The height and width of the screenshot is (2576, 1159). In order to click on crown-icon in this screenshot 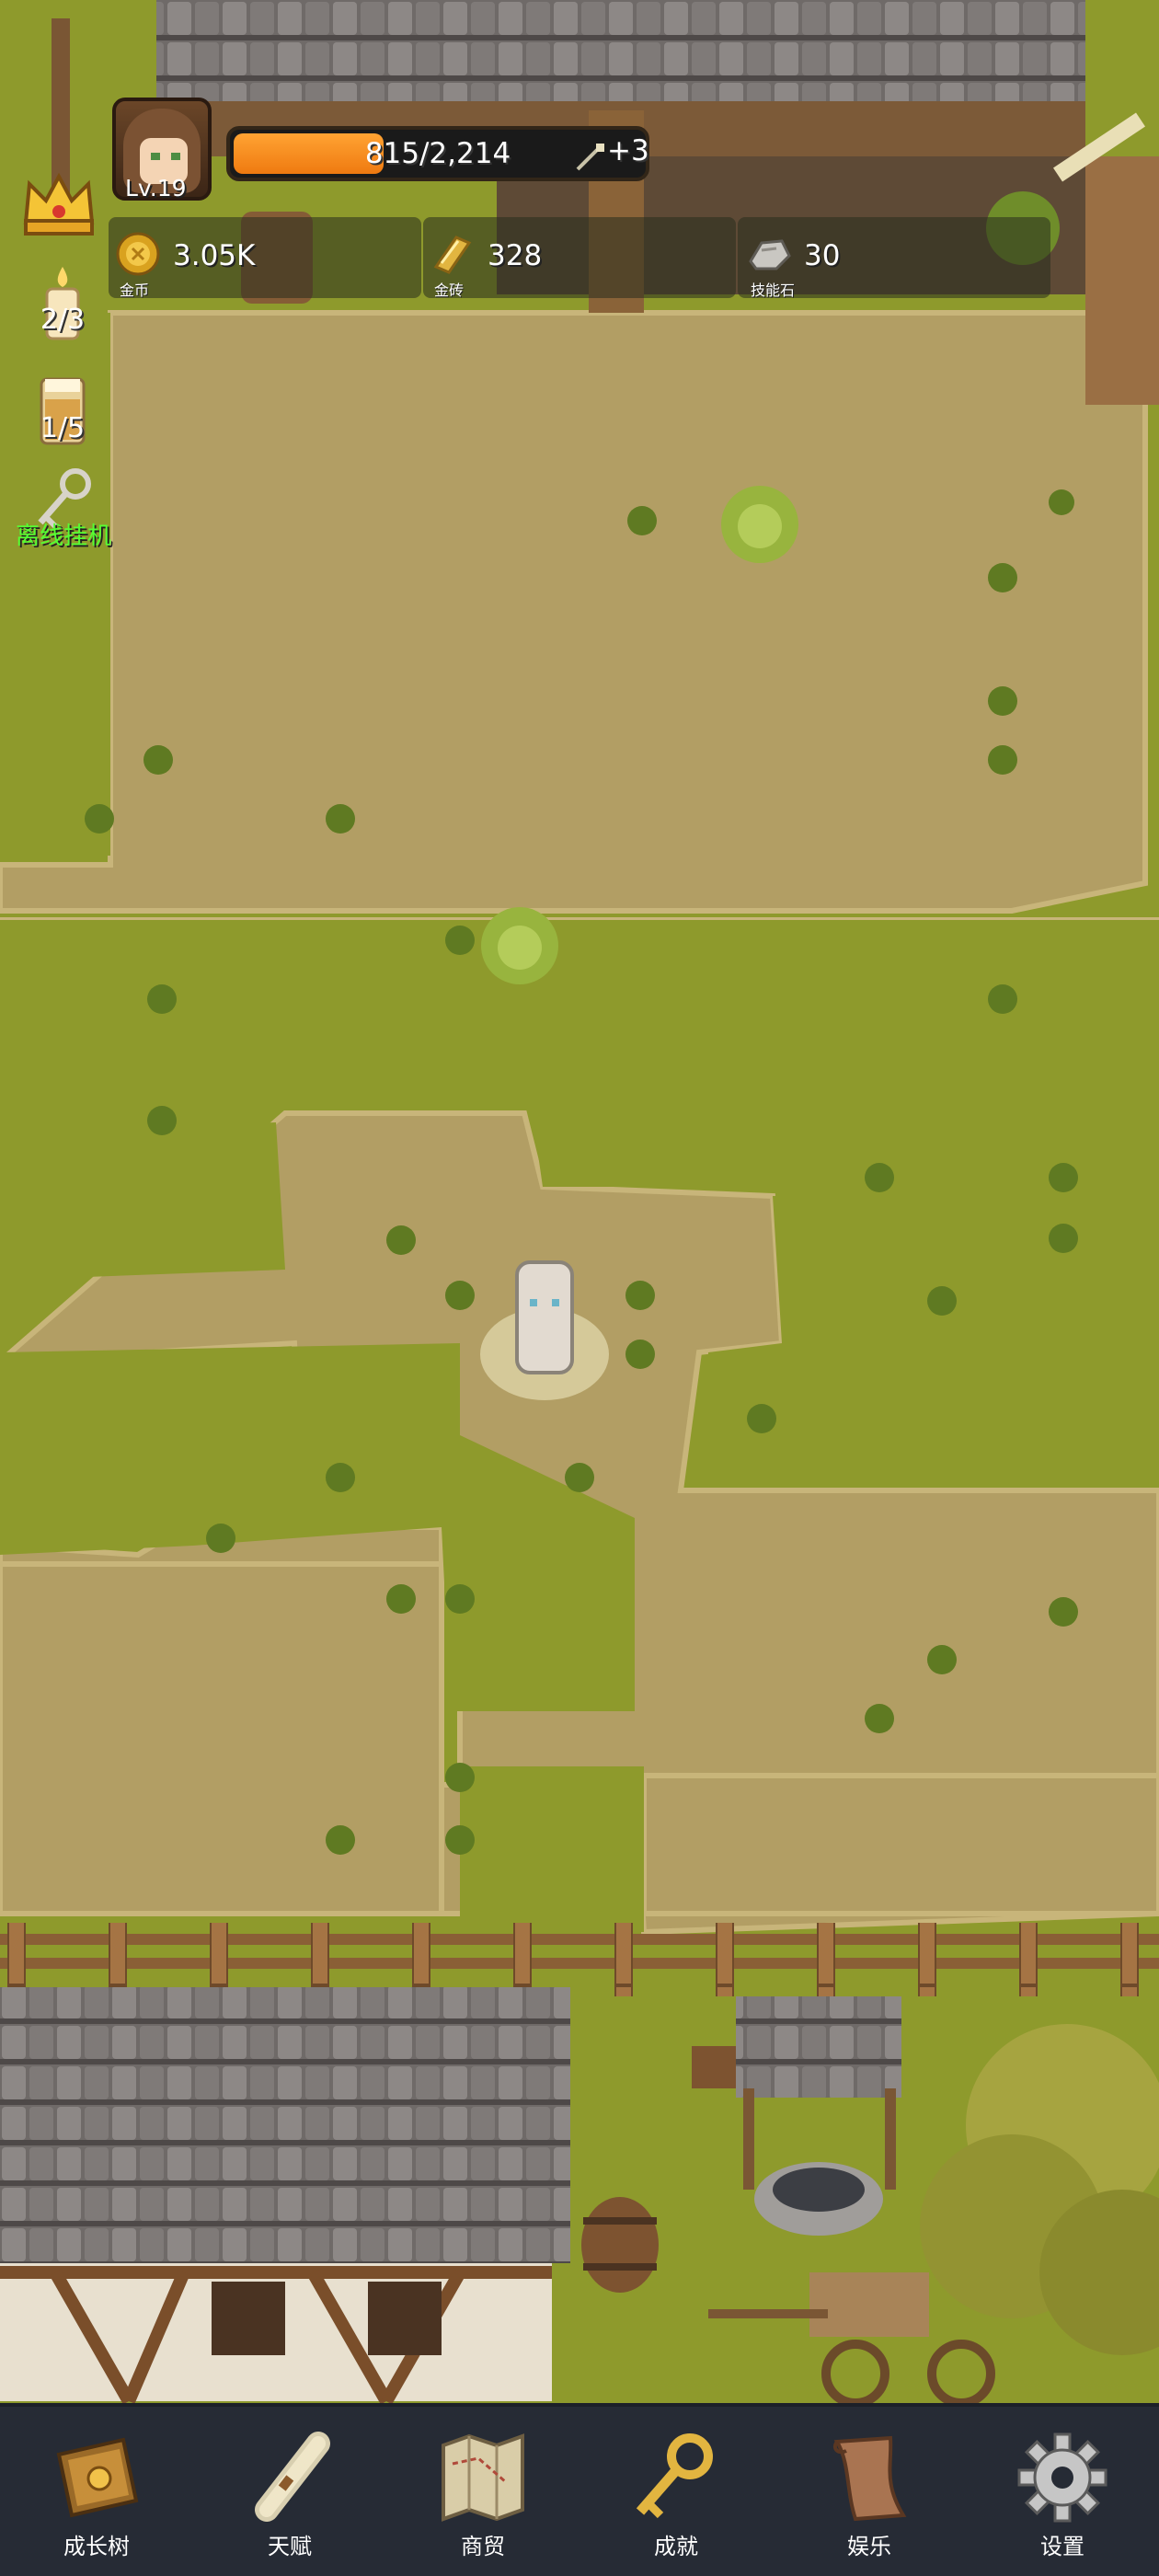, I will do `click(59, 204)`.